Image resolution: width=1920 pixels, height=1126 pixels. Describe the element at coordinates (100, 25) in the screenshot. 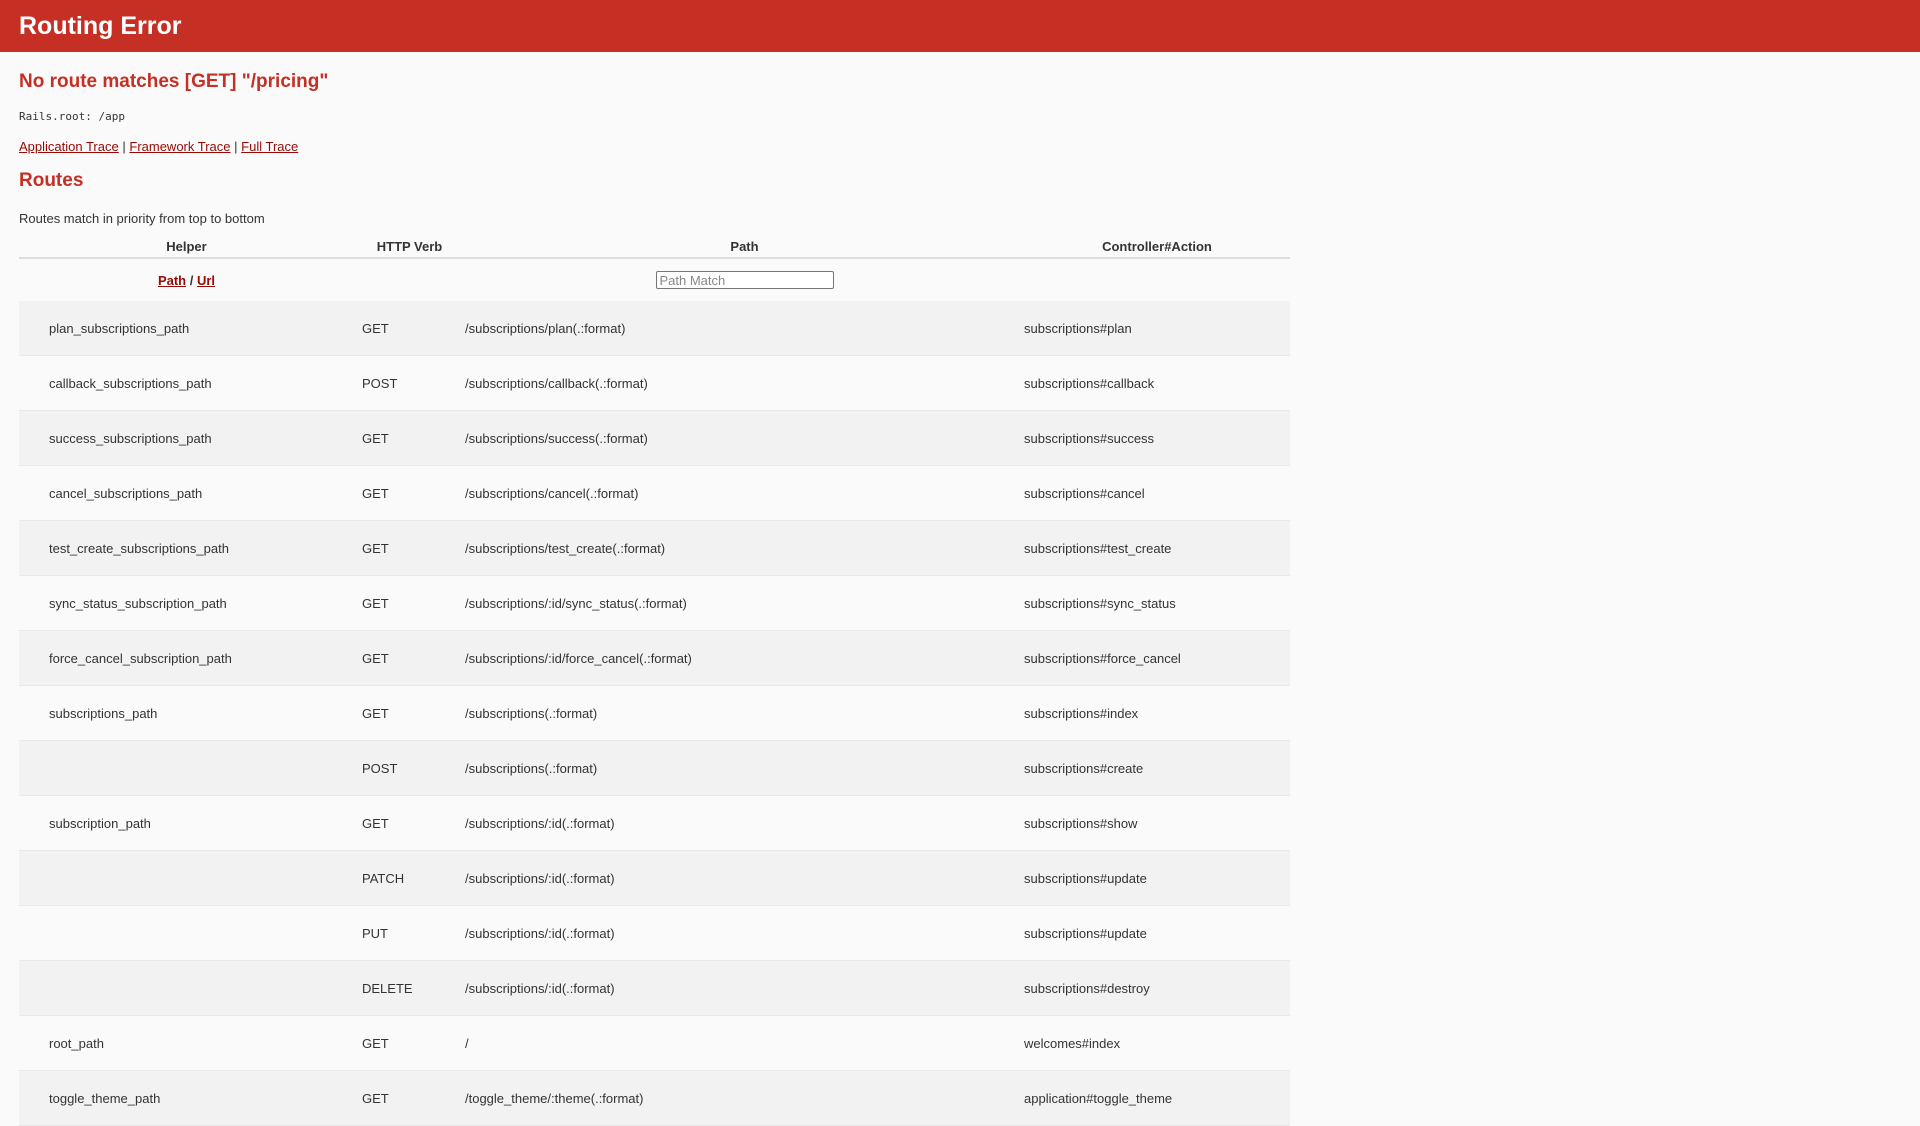

I see `page-title: Routing Error` at that location.